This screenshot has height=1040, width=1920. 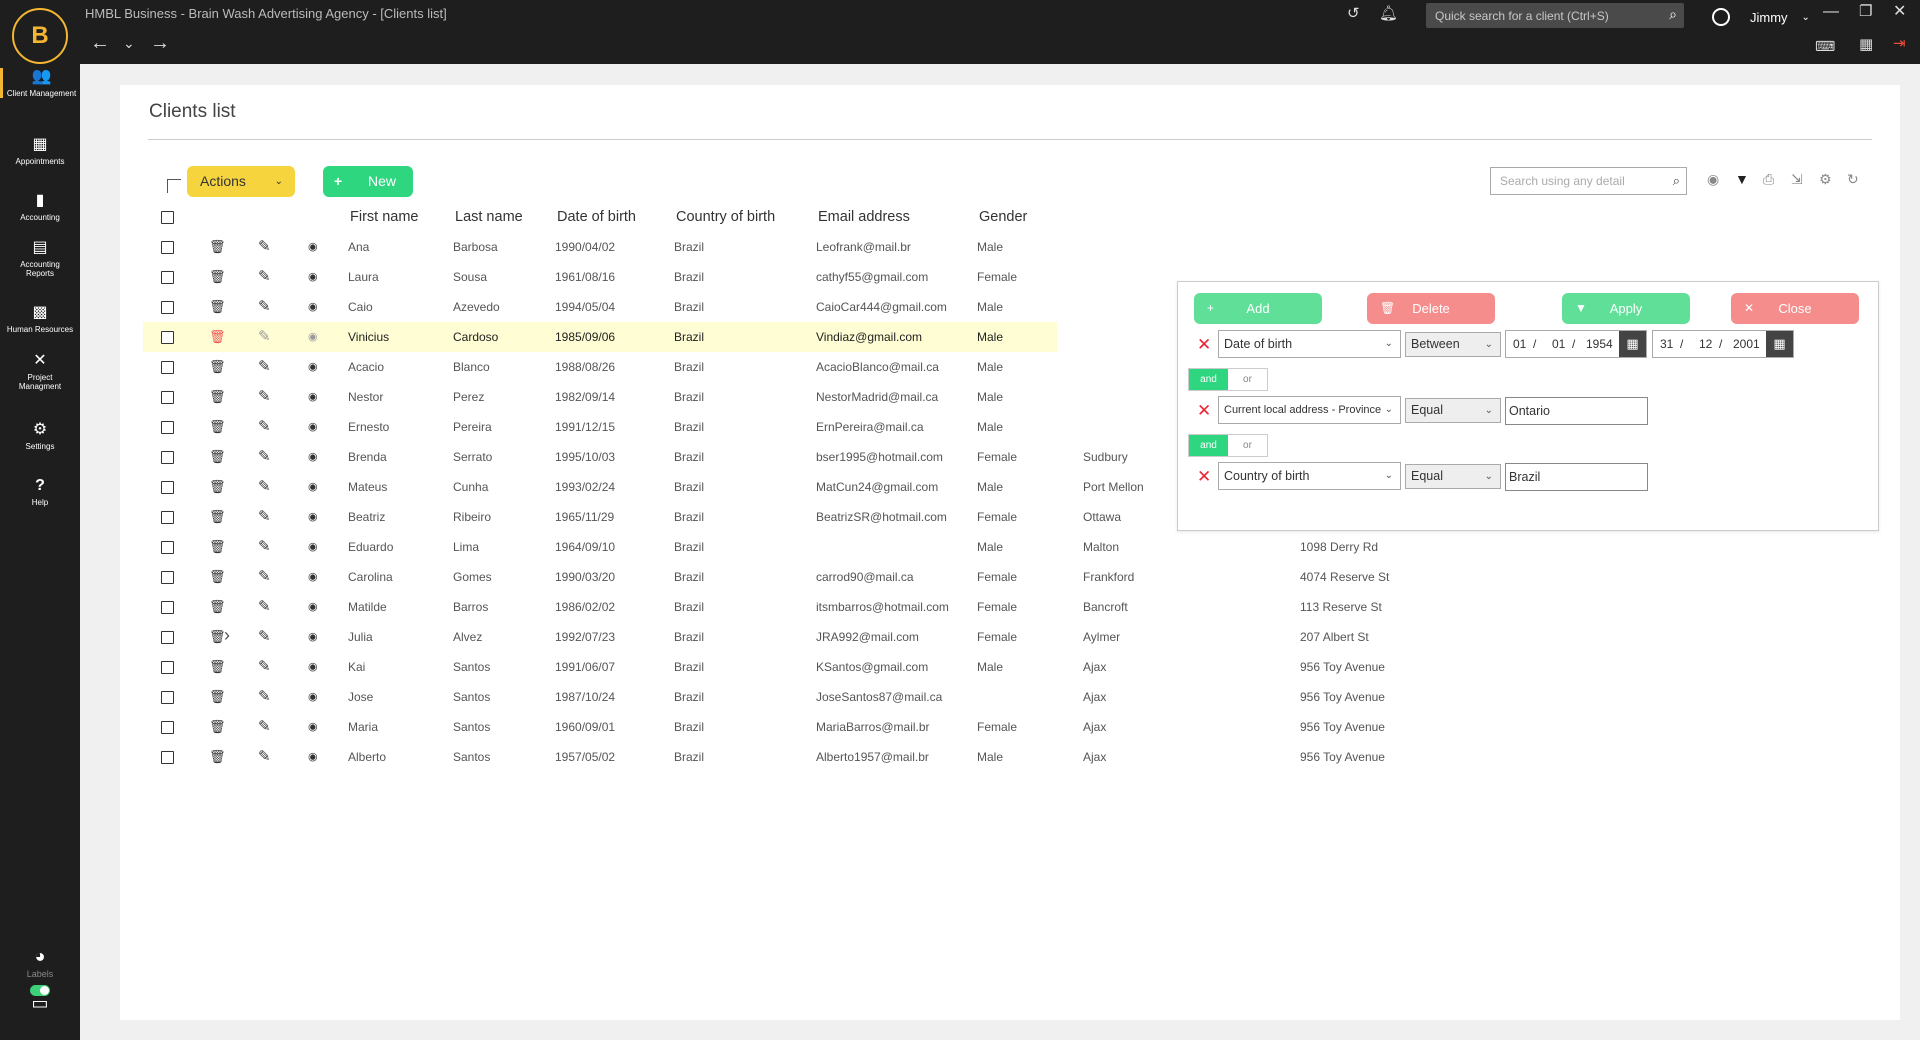 What do you see at coordinates (1208, 379) in the screenshot?
I see `and-option: and` at bounding box center [1208, 379].